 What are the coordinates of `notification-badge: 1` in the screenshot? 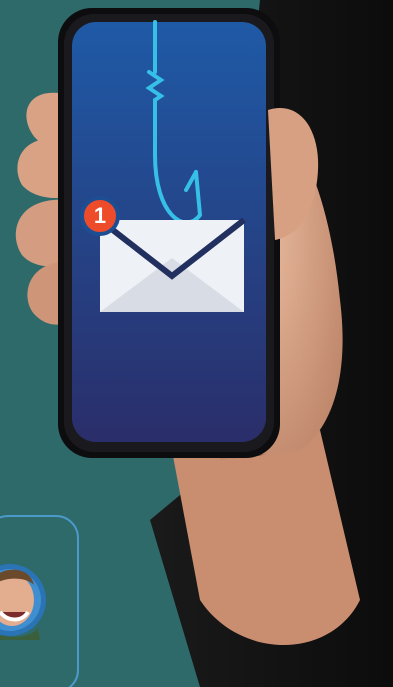 It's located at (100, 216).